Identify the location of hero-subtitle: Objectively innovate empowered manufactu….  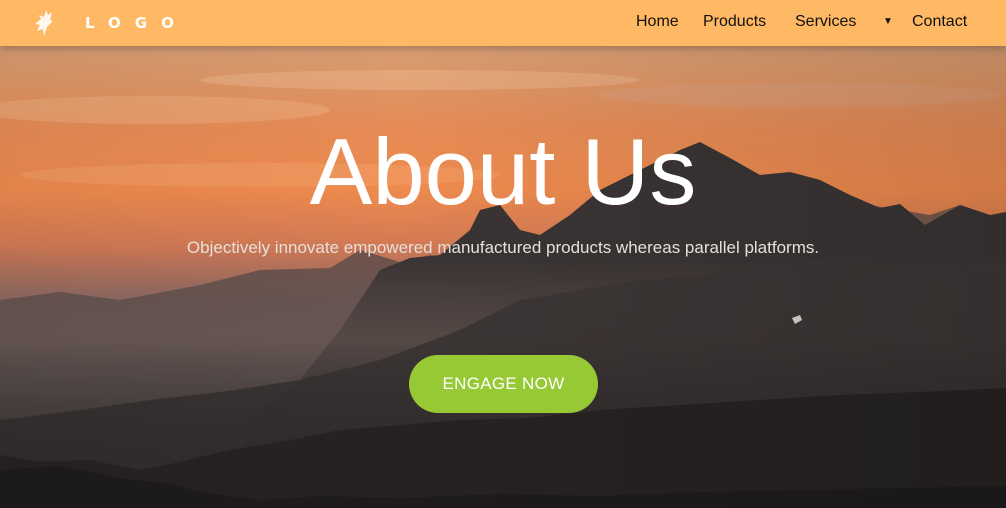
(503, 247).